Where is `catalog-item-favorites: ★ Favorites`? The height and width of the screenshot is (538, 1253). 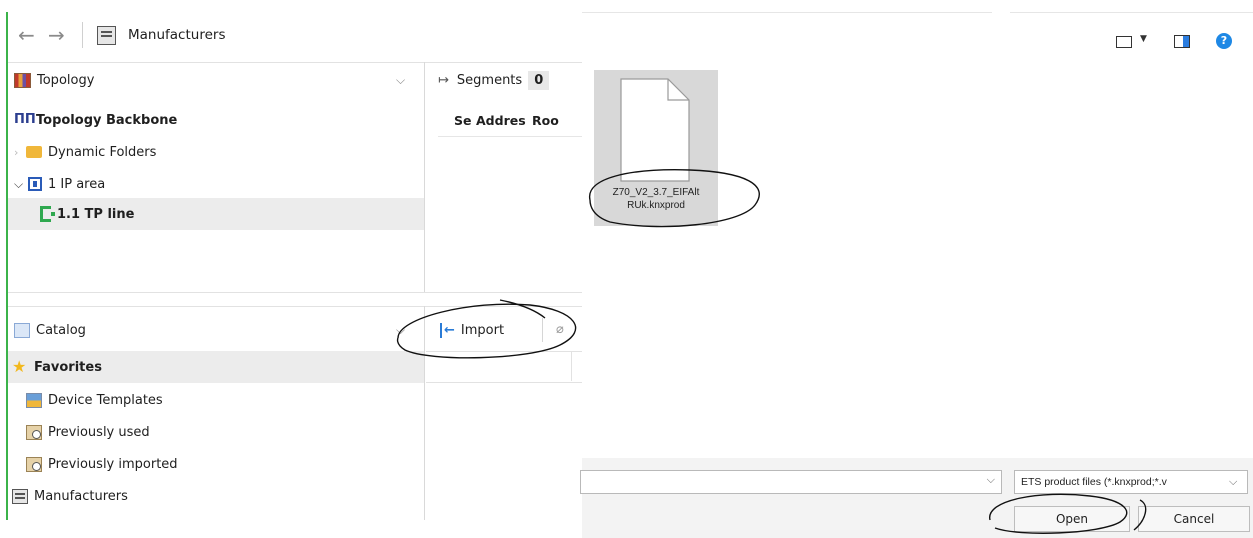 catalog-item-favorites: ★ Favorites is located at coordinates (216, 367).